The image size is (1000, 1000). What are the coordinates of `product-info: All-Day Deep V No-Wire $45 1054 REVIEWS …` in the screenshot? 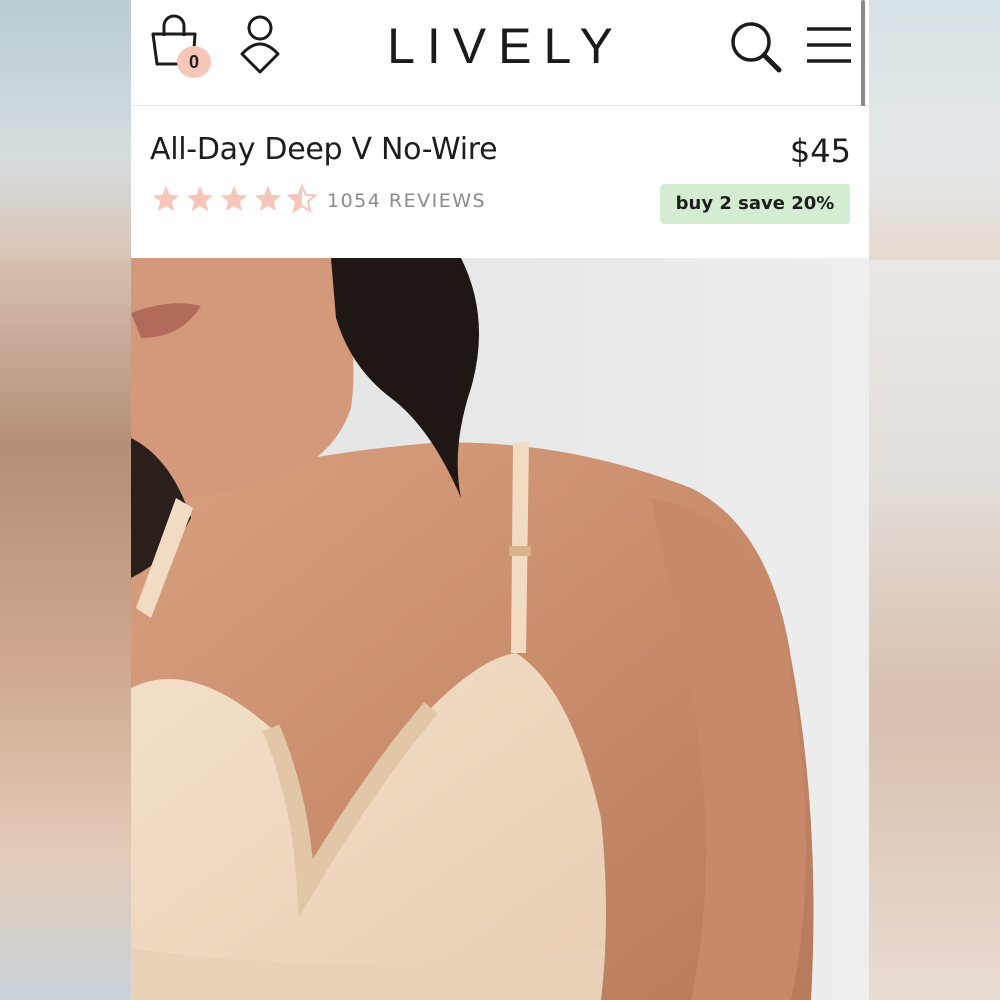 It's located at (500, 182).